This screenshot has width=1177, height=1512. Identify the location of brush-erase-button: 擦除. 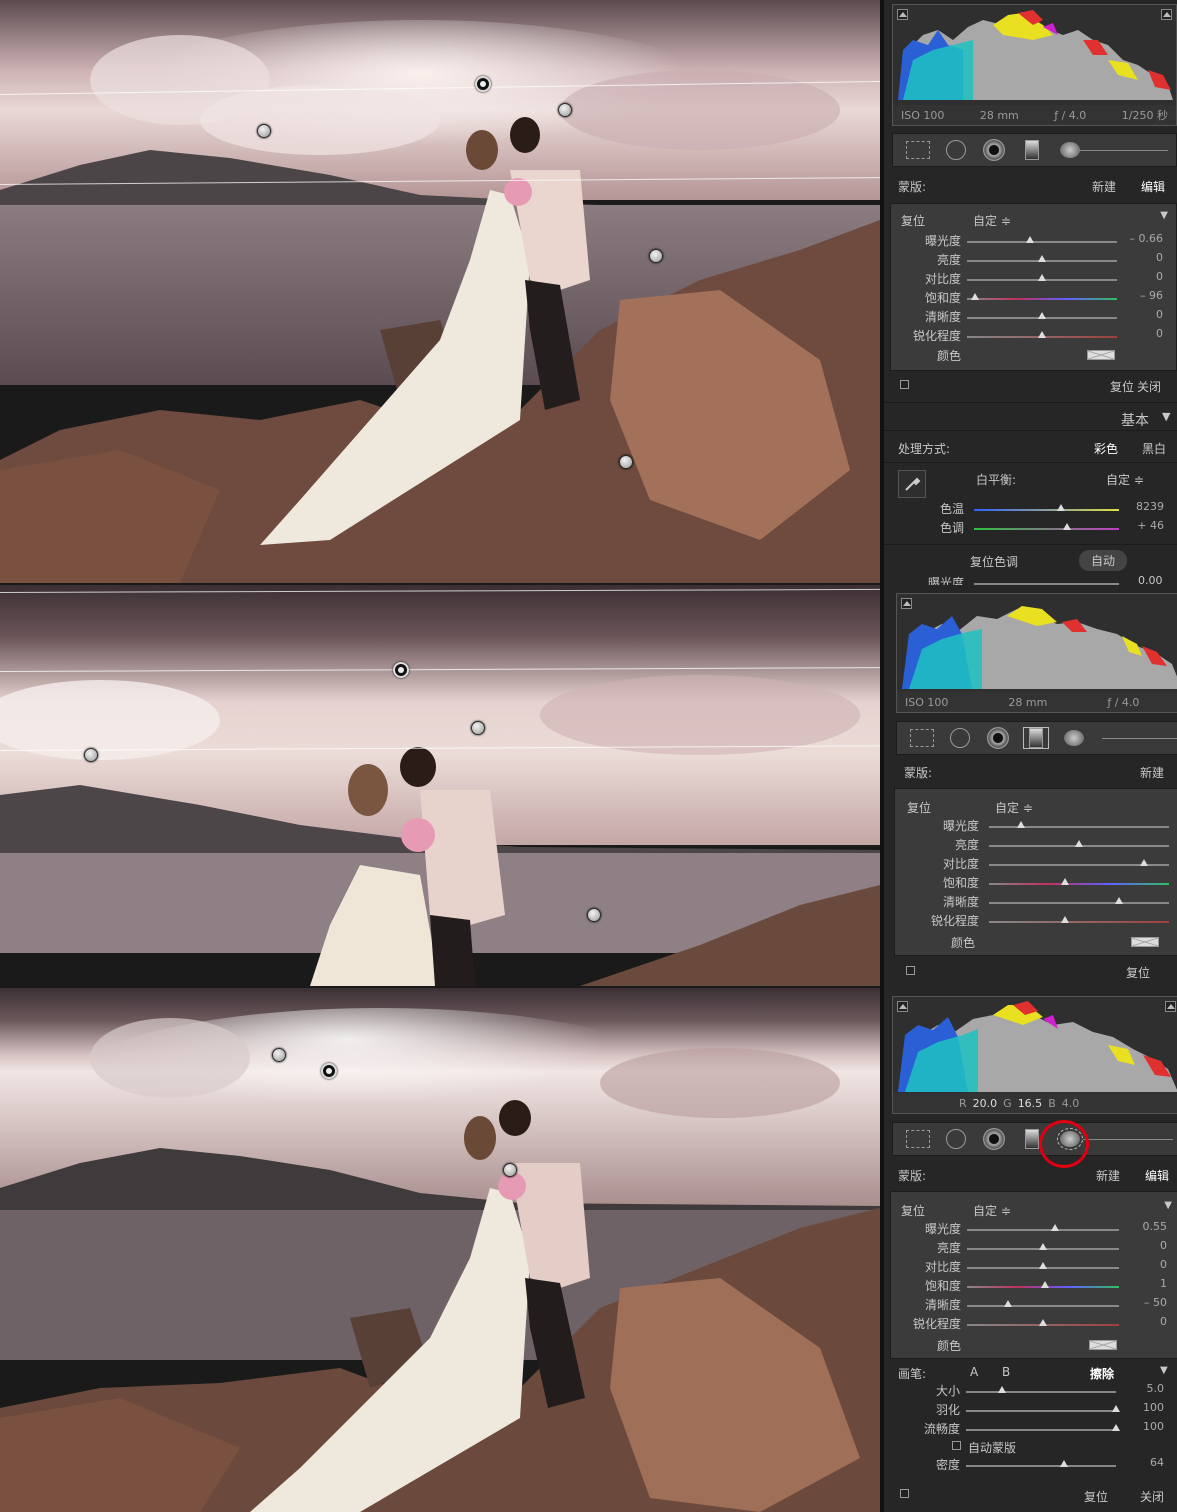
(1102, 1373).